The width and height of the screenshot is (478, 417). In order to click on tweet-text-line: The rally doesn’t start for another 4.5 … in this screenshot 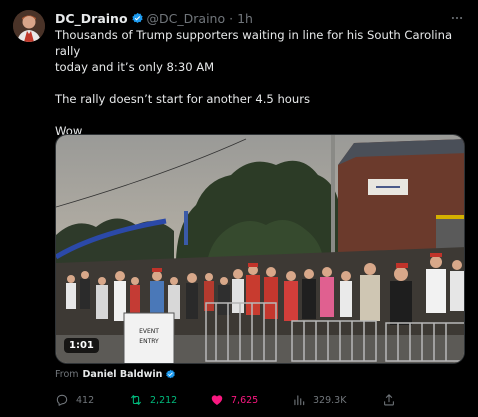, I will do `click(183, 99)`.